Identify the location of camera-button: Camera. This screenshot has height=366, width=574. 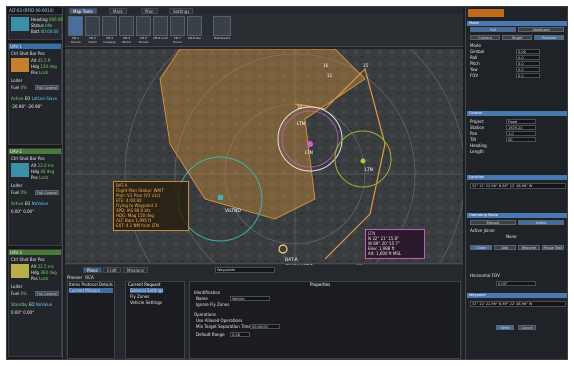
(485, 37).